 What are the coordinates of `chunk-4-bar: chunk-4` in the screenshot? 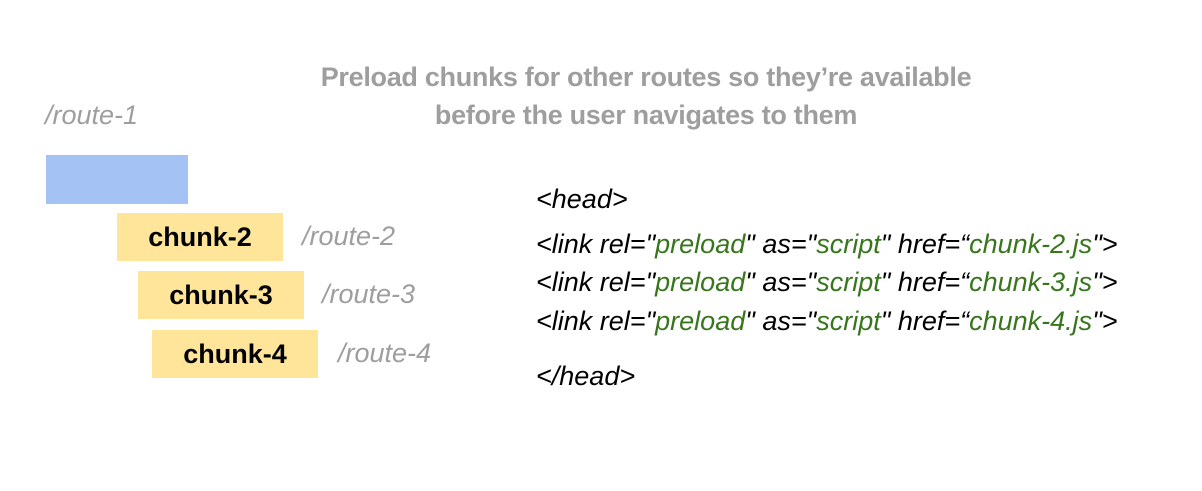 It's located at (235, 354).